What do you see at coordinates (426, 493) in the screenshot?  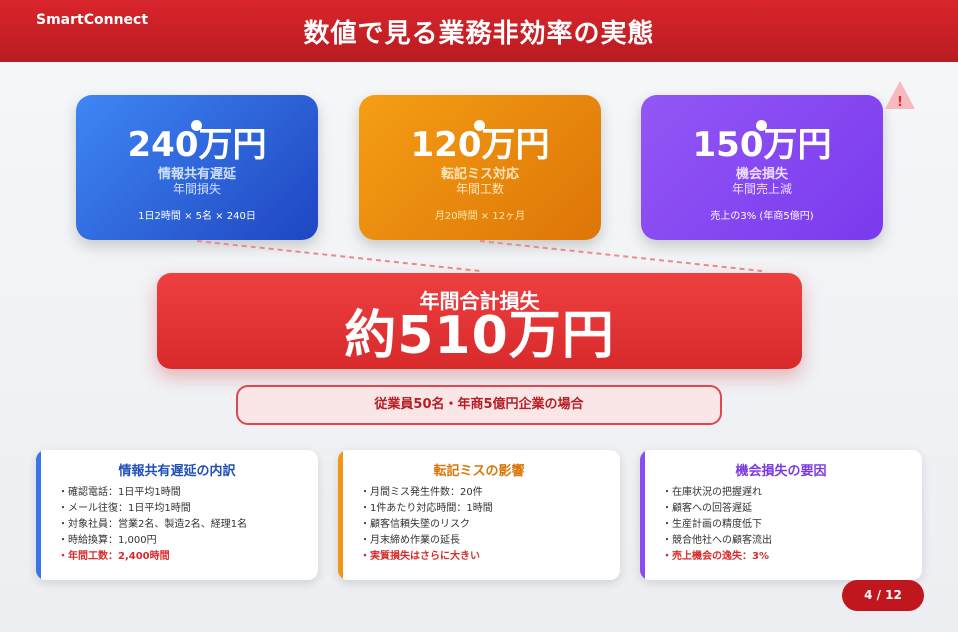 I see `list-item: 月間ミス発生件数：20件` at bounding box center [426, 493].